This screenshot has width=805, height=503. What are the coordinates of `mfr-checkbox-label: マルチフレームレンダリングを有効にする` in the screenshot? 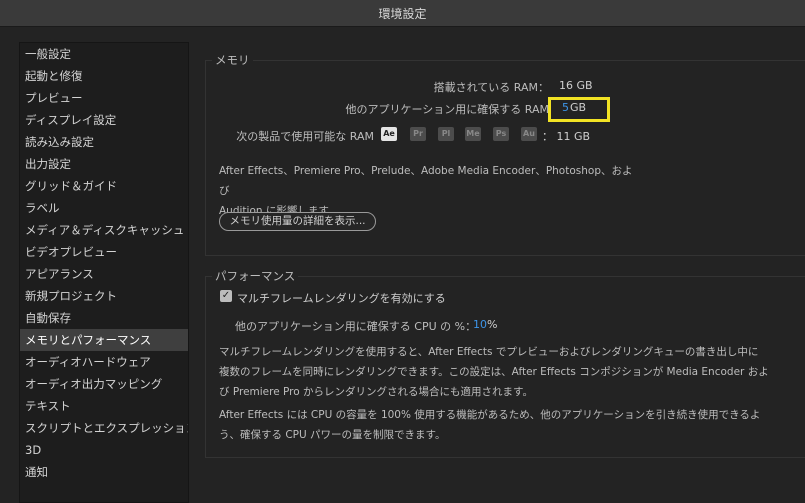 It's located at (341, 298).